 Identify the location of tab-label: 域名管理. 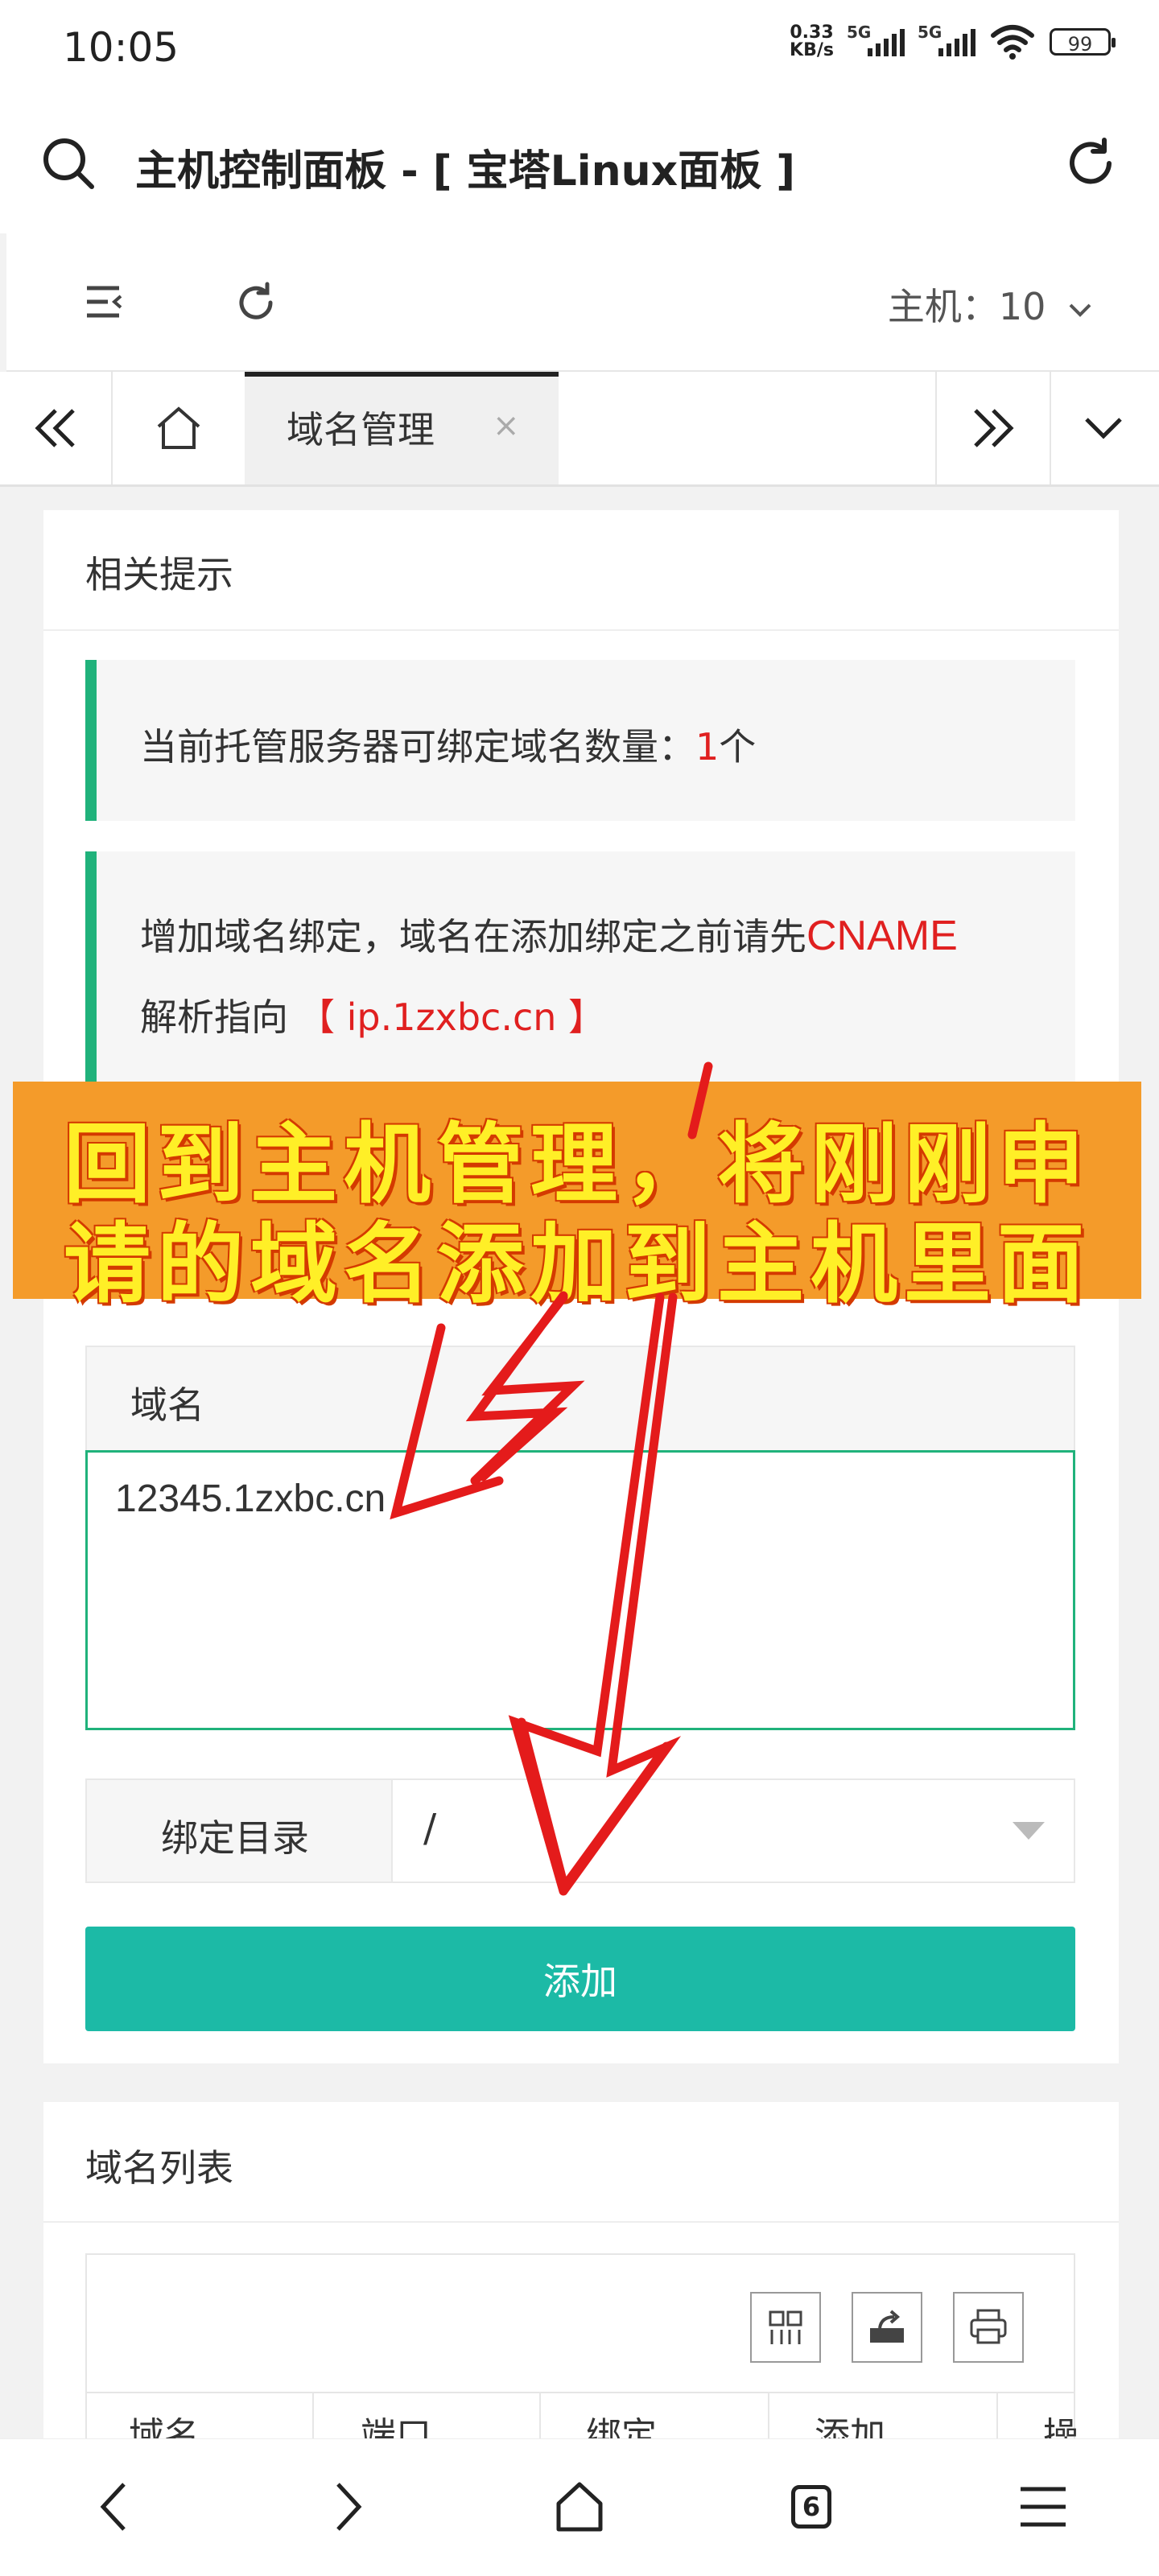
(361, 429).